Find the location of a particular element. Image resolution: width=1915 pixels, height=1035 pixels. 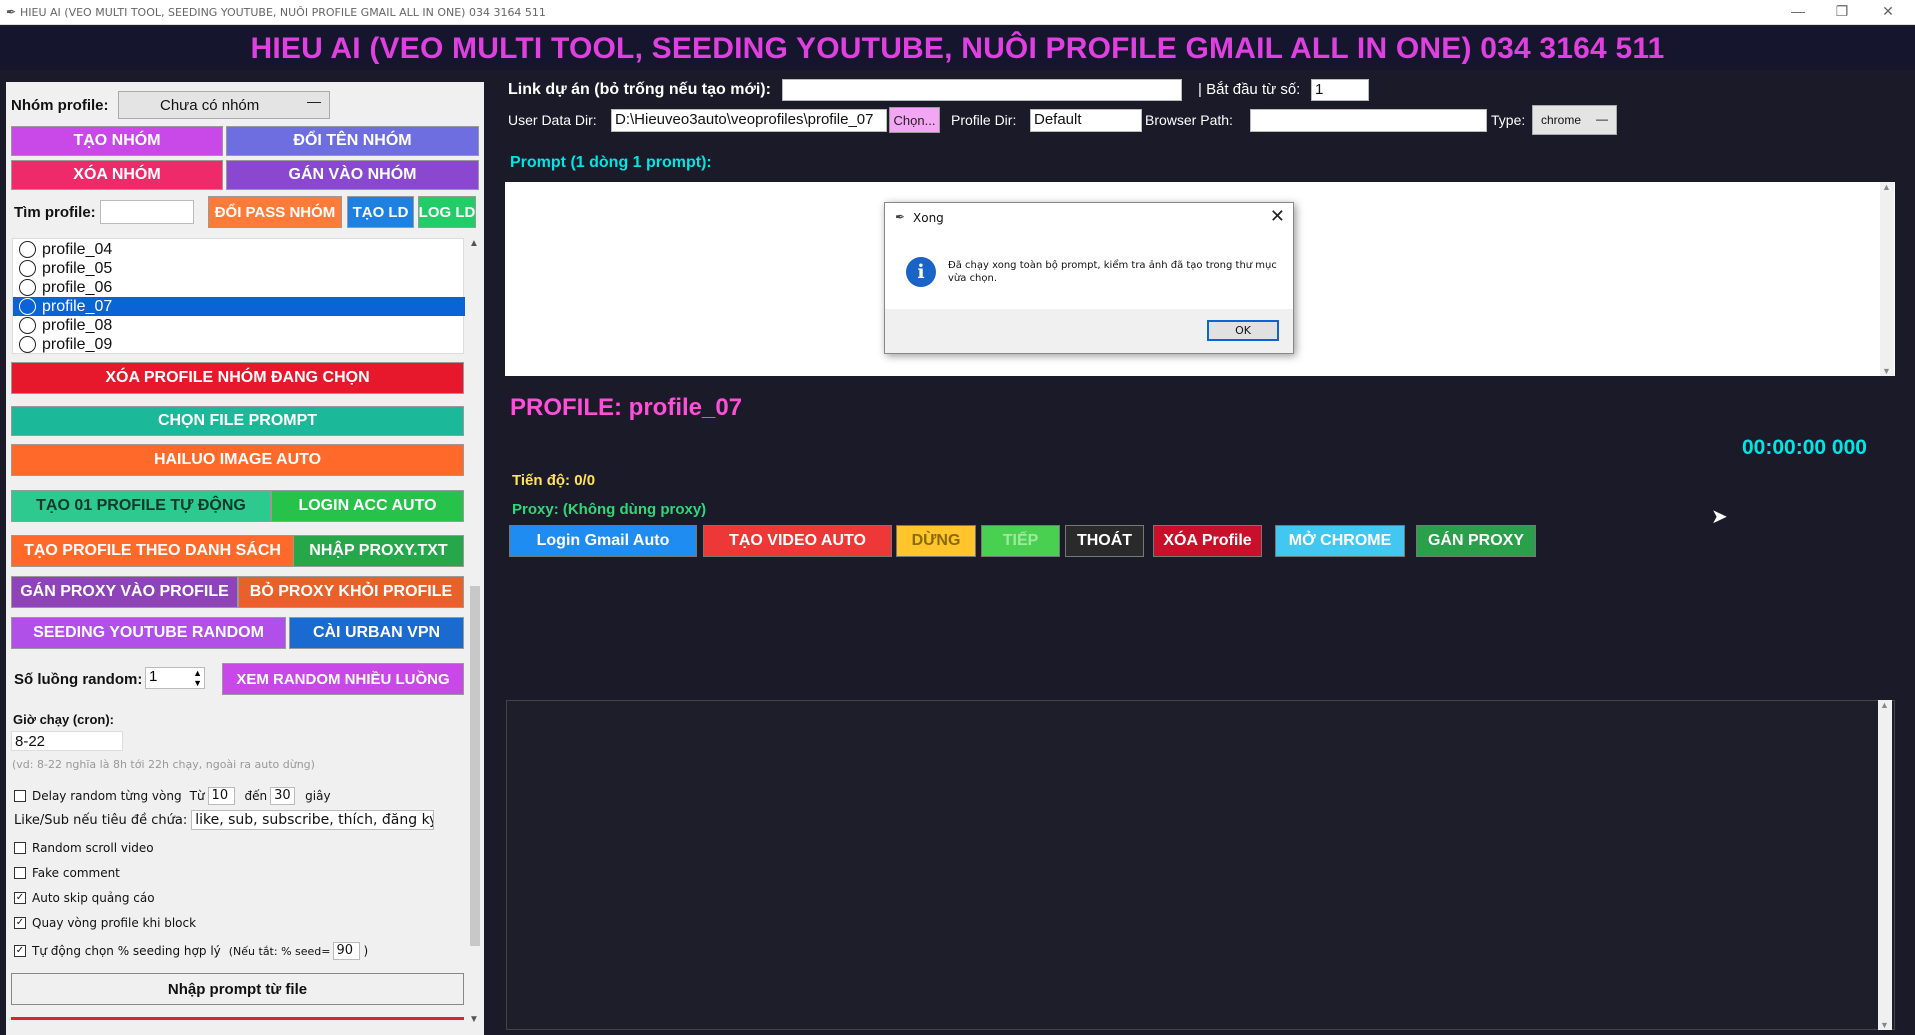

delay-from-input: 10 is located at coordinates (221, 796).